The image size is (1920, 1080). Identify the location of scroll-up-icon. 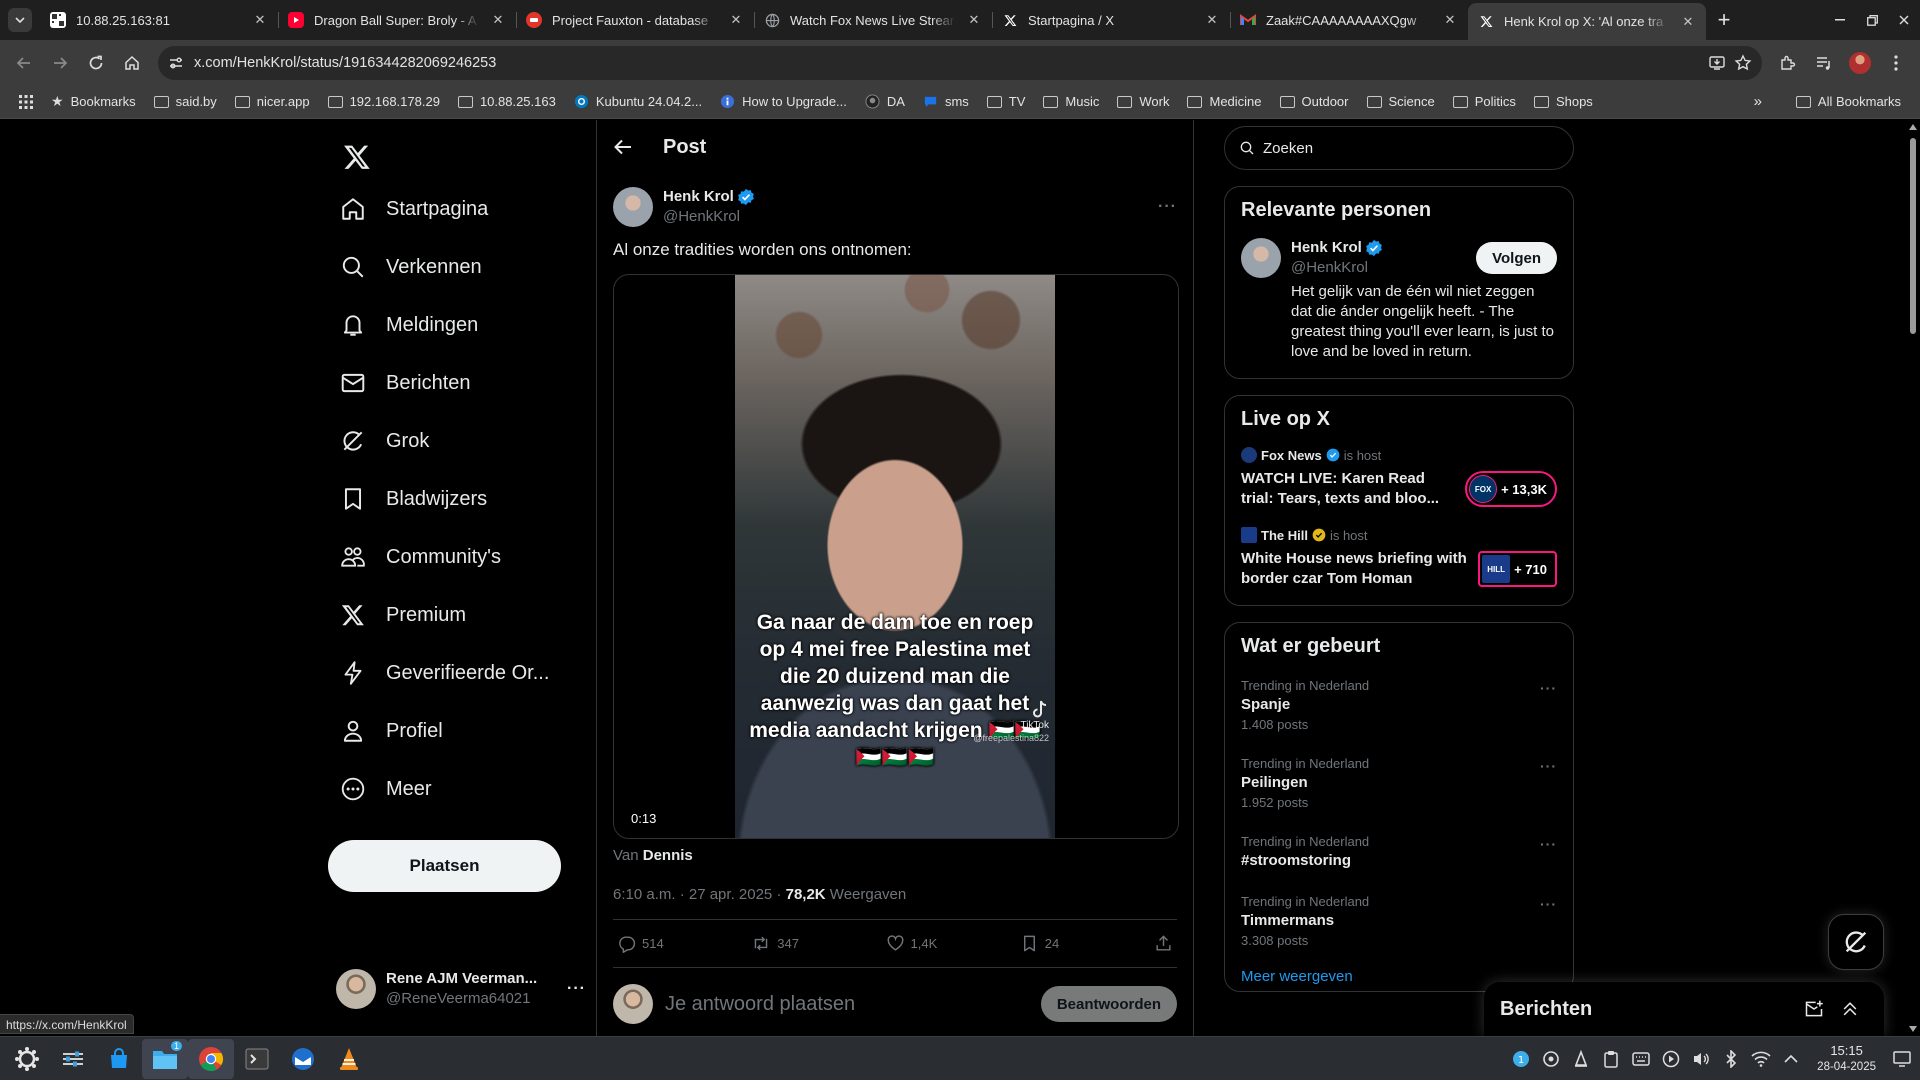
(1913, 127).